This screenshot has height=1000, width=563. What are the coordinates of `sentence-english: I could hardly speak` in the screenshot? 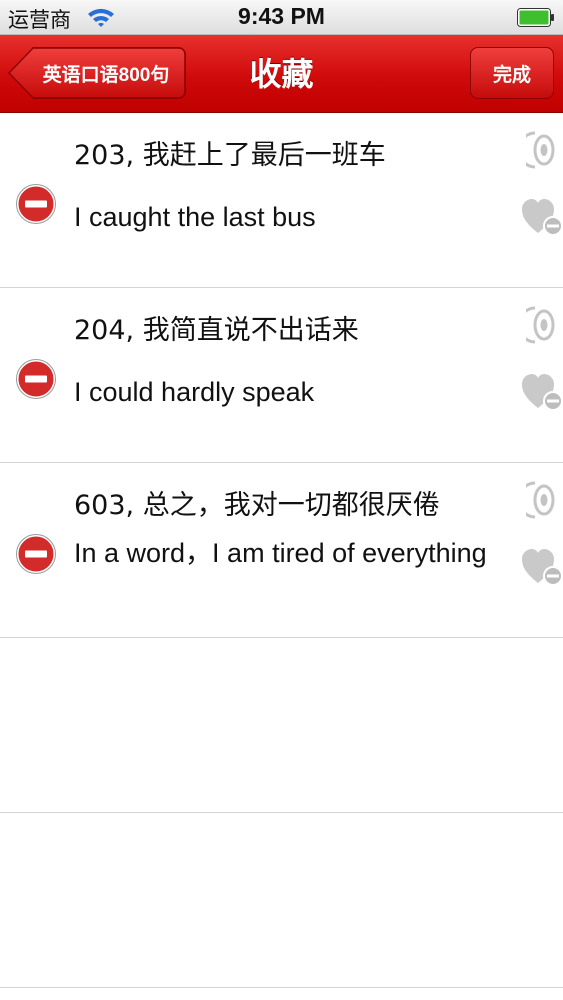 It's located at (194, 392).